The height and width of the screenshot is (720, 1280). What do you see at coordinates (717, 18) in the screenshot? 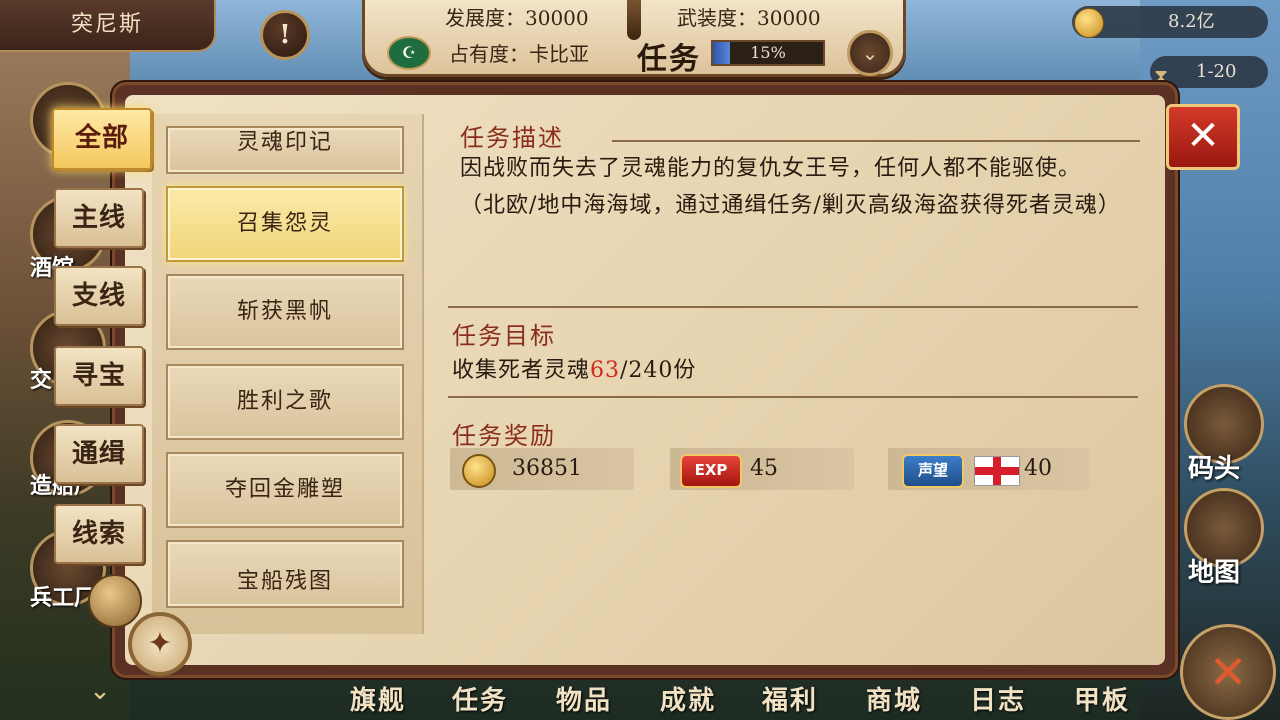
I see `armament-label: 武装度：` at bounding box center [717, 18].